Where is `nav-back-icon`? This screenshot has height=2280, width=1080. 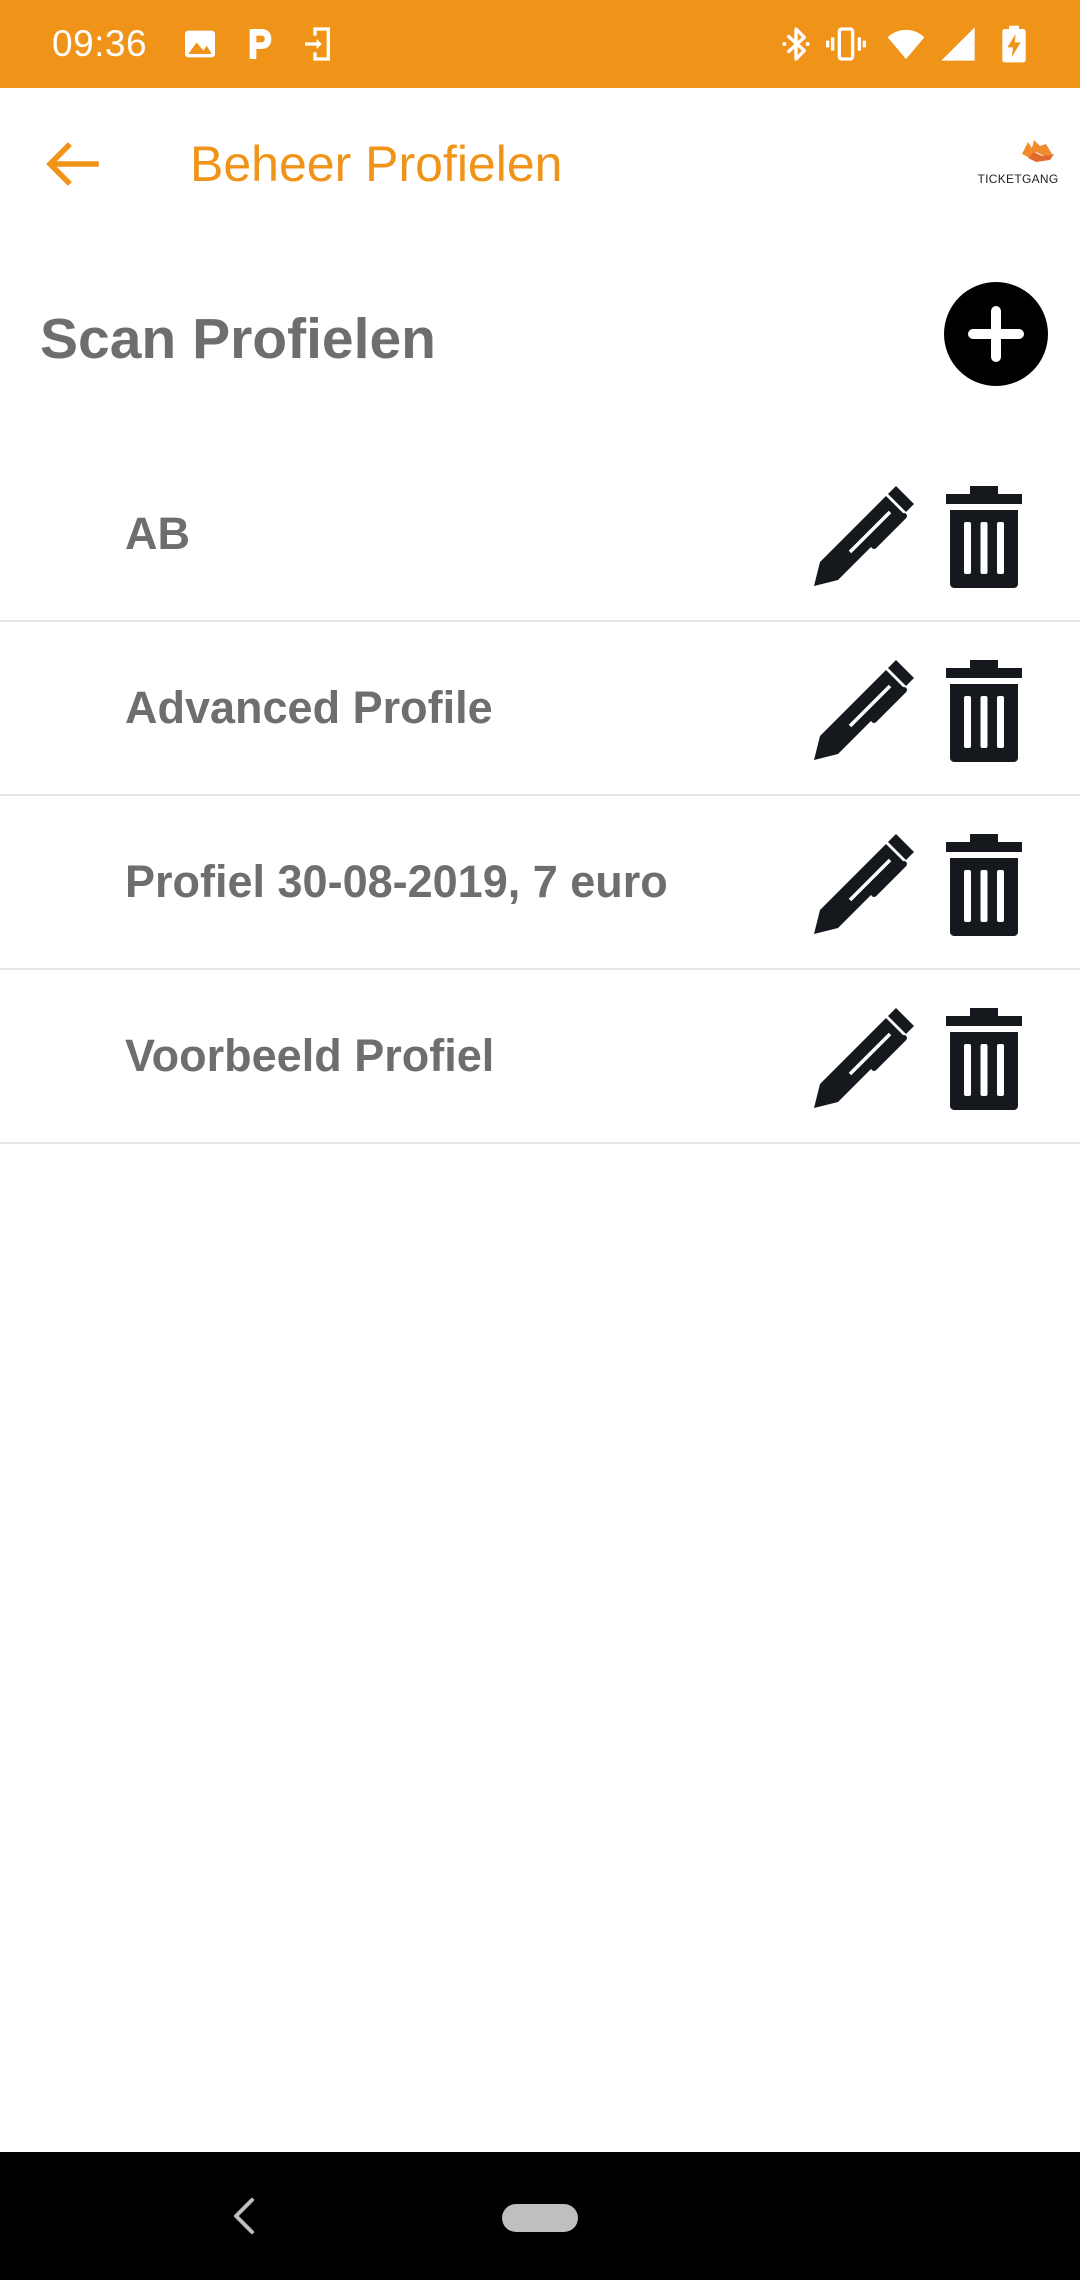
nav-back-icon is located at coordinates (244, 2216).